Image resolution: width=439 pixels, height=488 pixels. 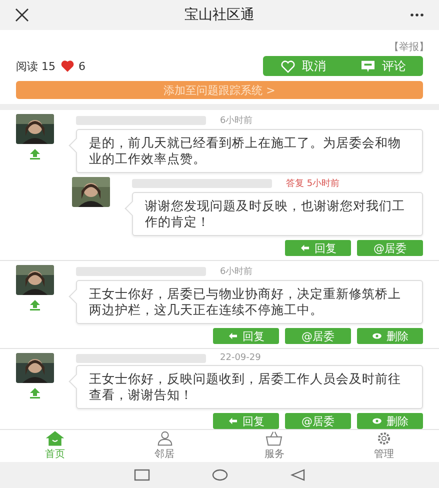 I want to click on square-icon, so click(x=142, y=475).